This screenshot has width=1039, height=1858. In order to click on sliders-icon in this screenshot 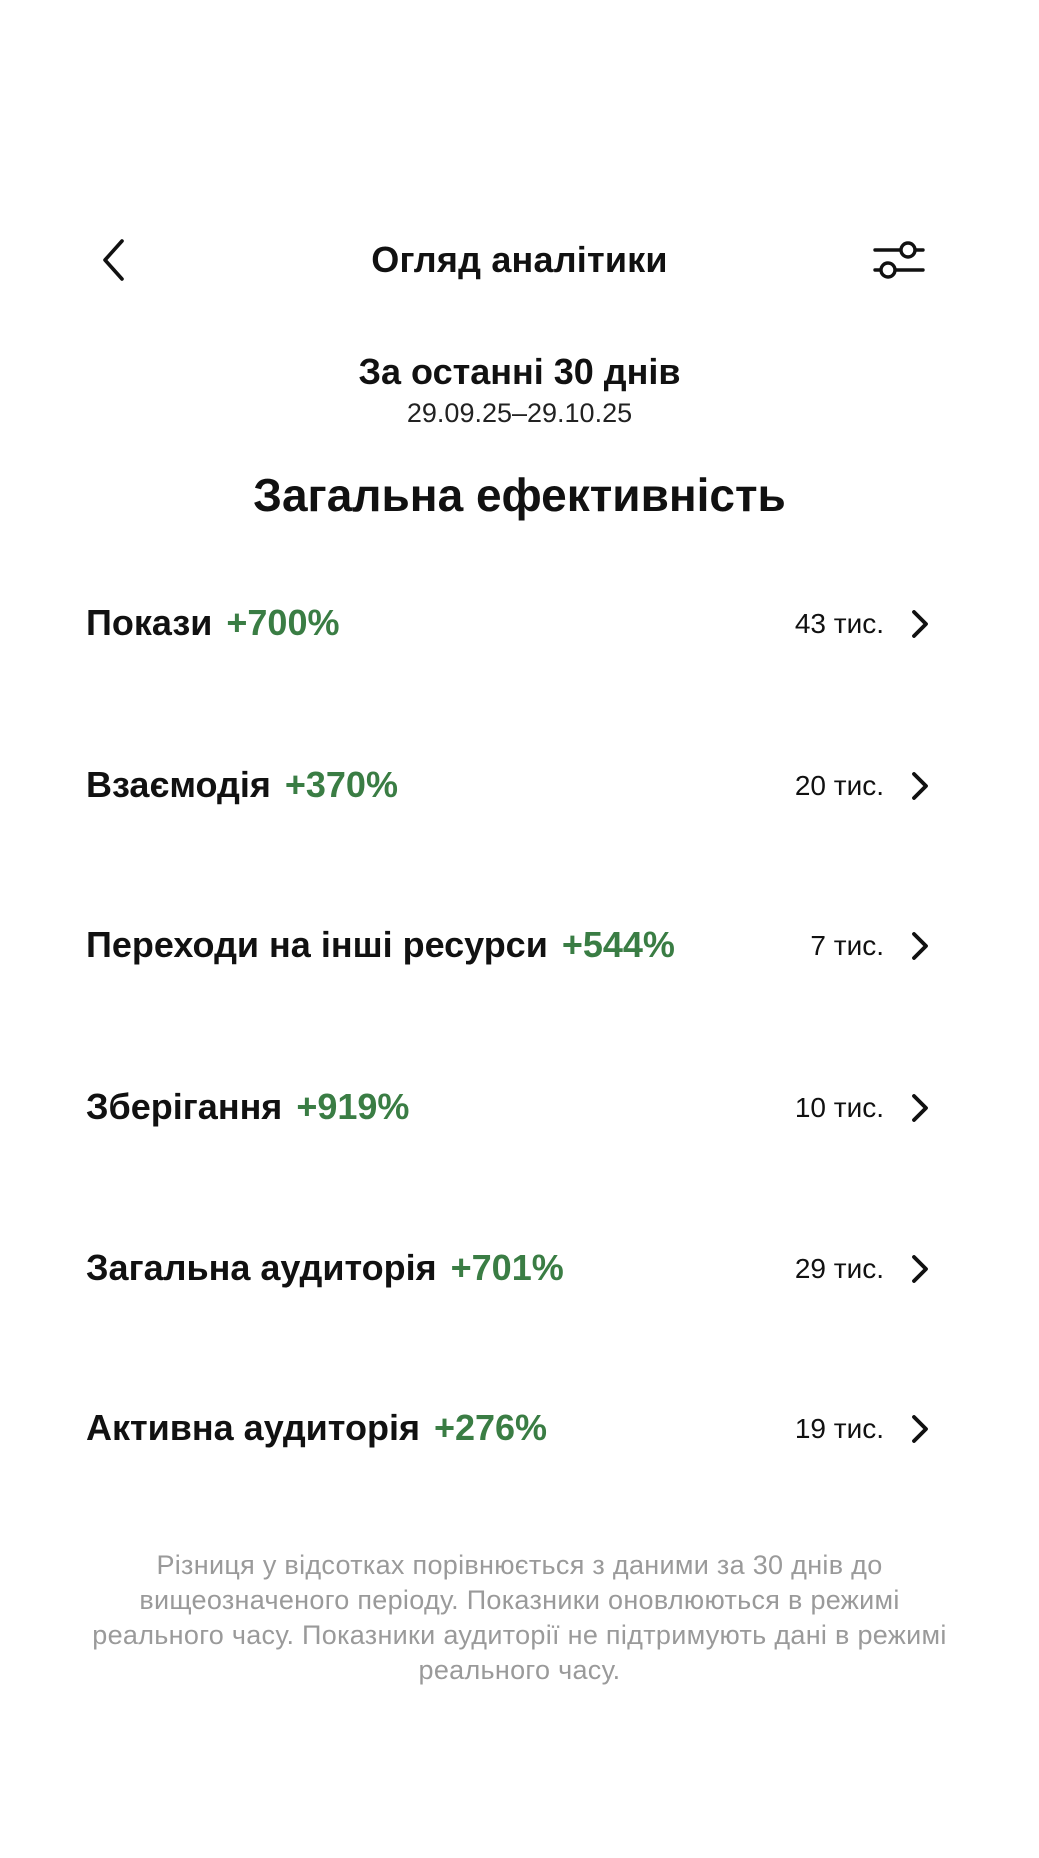, I will do `click(899, 260)`.